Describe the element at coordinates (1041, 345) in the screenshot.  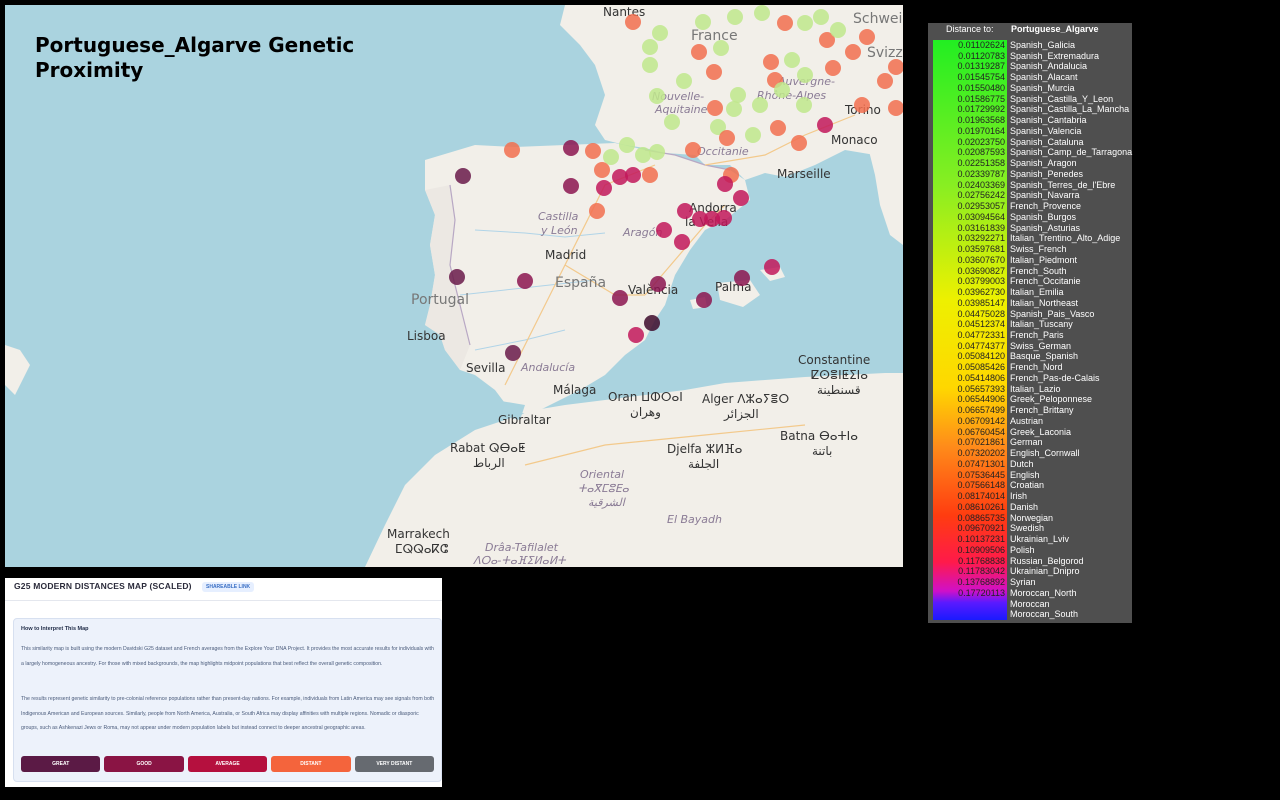
I see `legend-population-name: Swiss_German` at that location.